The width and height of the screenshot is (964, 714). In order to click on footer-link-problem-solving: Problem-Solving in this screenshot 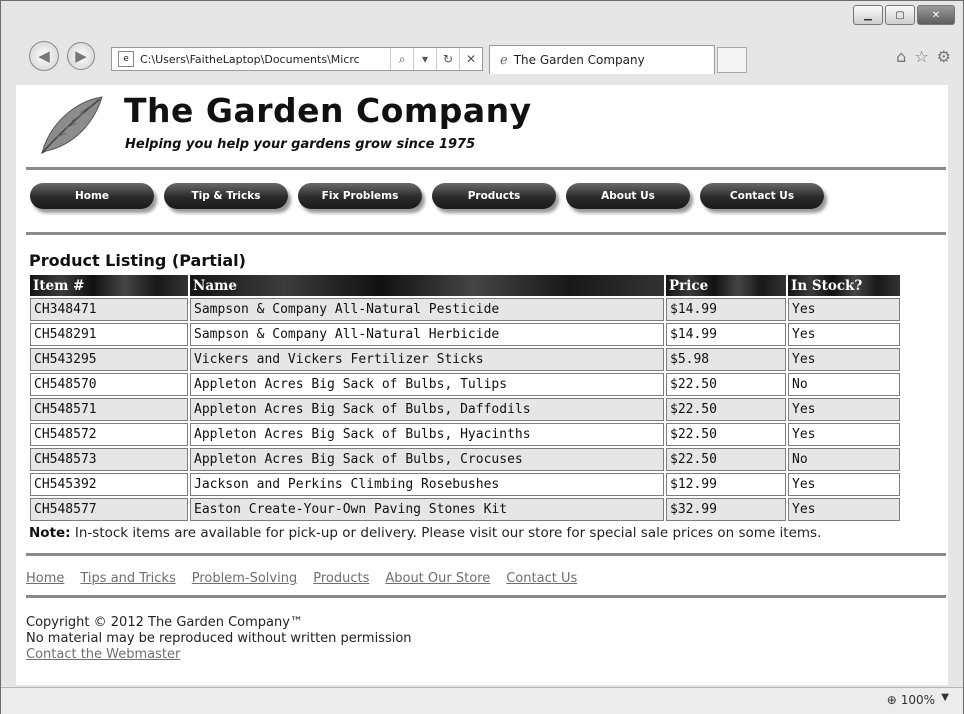, I will do `click(244, 578)`.